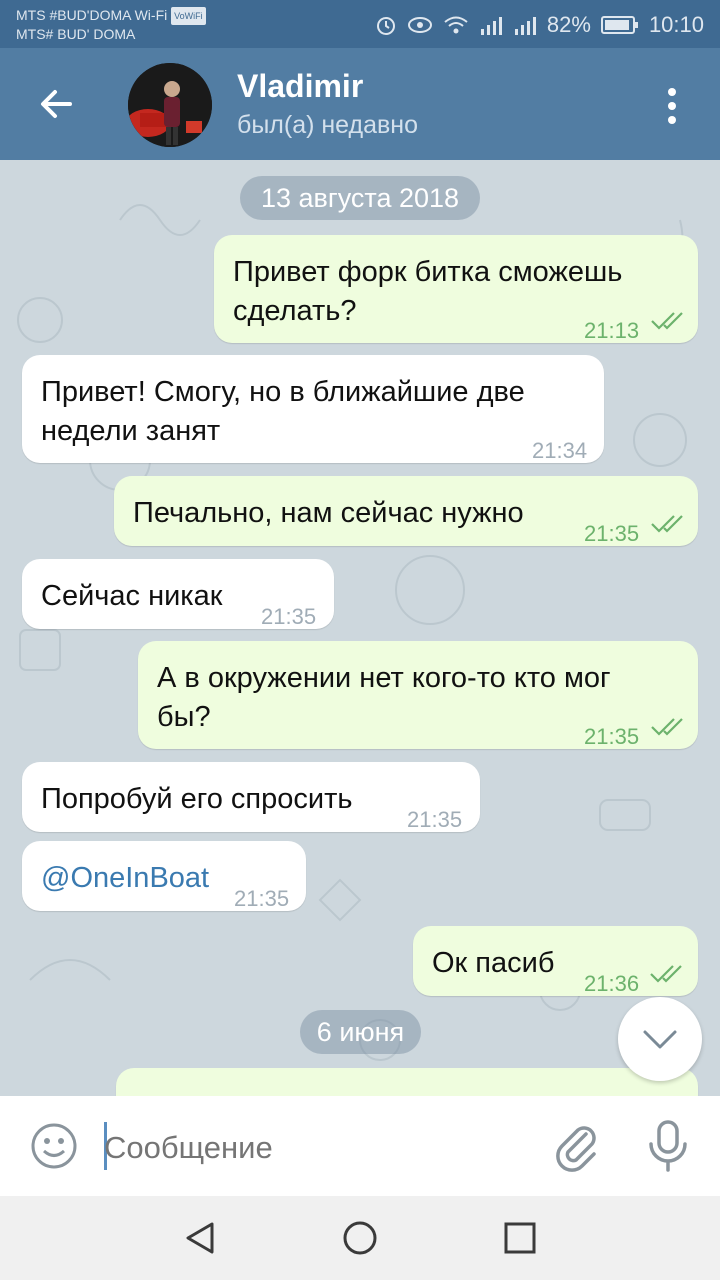 Image resolution: width=720 pixels, height=1280 pixels. What do you see at coordinates (619, 25) in the screenshot?
I see `battery-icon` at bounding box center [619, 25].